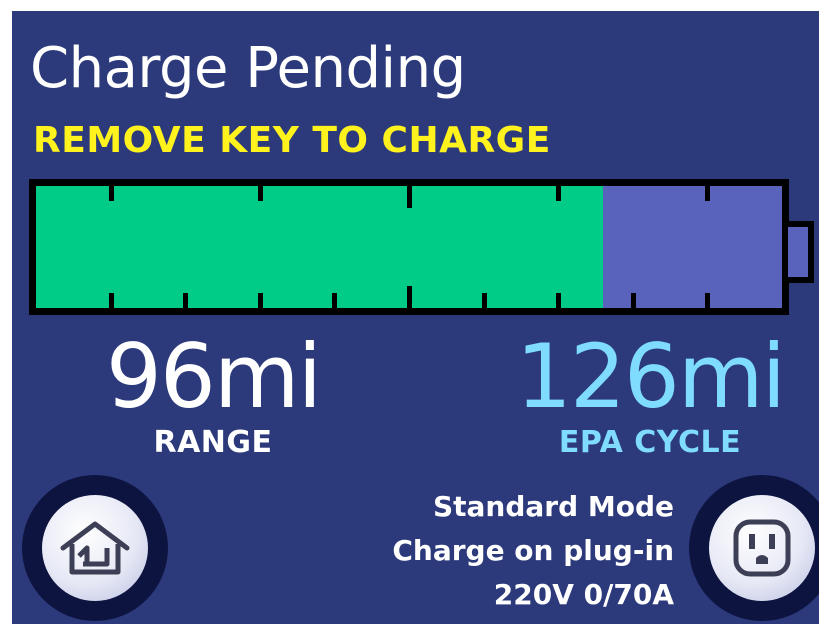  I want to click on remove-key-warning: REMOVE KEY TO CHARGE, so click(292, 140).